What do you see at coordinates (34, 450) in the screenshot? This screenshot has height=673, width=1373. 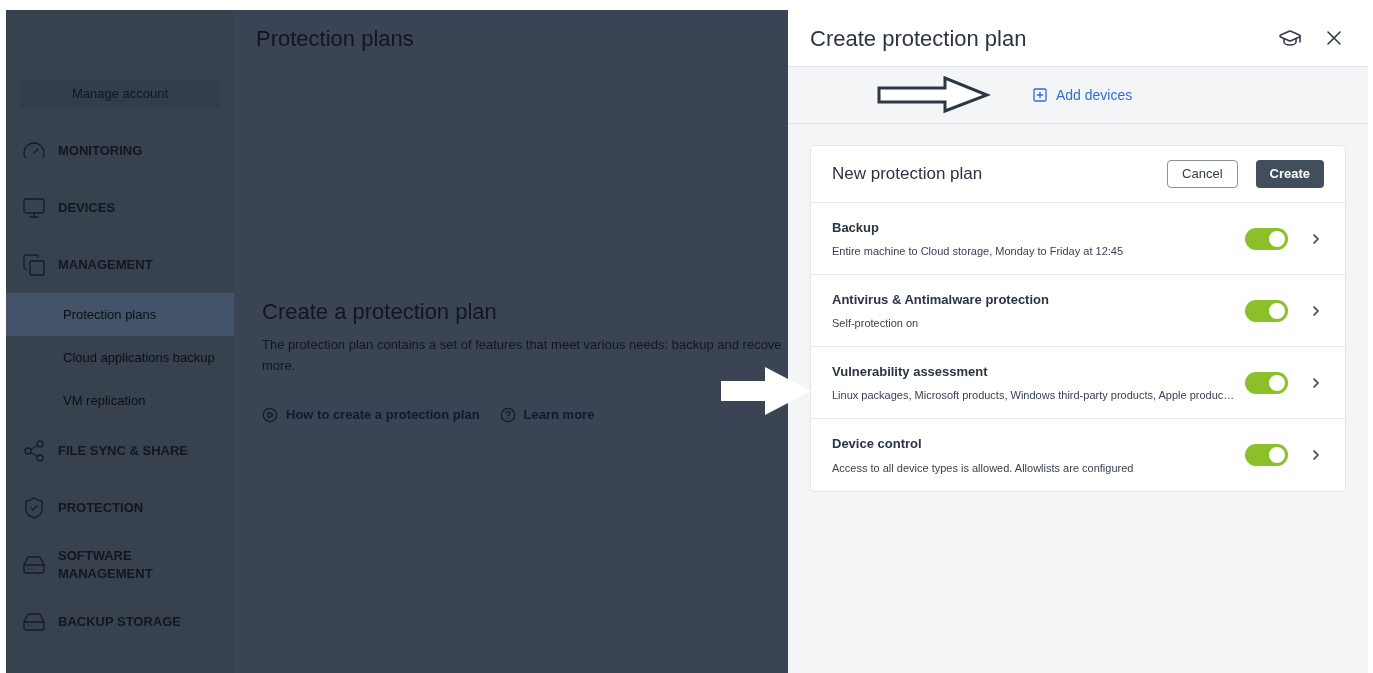 I see `nodes-icon` at bounding box center [34, 450].